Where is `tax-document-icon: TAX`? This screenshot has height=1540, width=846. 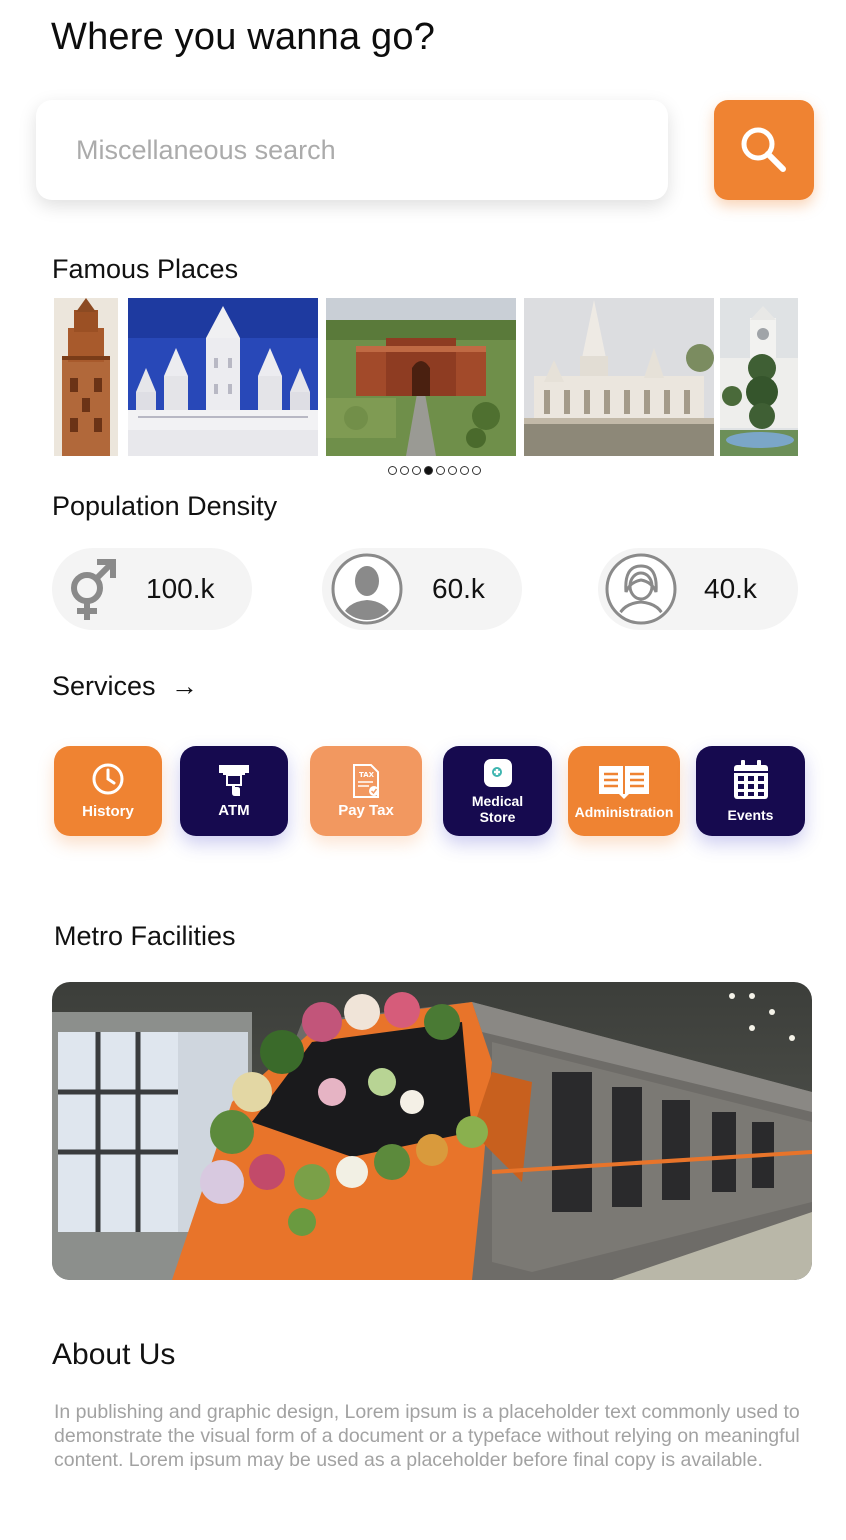
tax-document-icon: TAX is located at coordinates (366, 781).